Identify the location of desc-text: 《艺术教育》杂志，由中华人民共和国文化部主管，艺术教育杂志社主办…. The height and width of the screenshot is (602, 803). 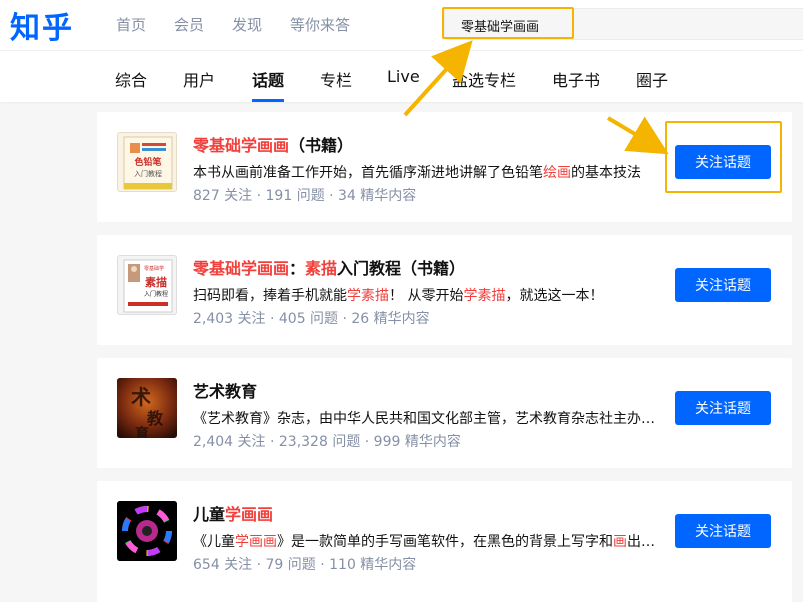
(424, 419).